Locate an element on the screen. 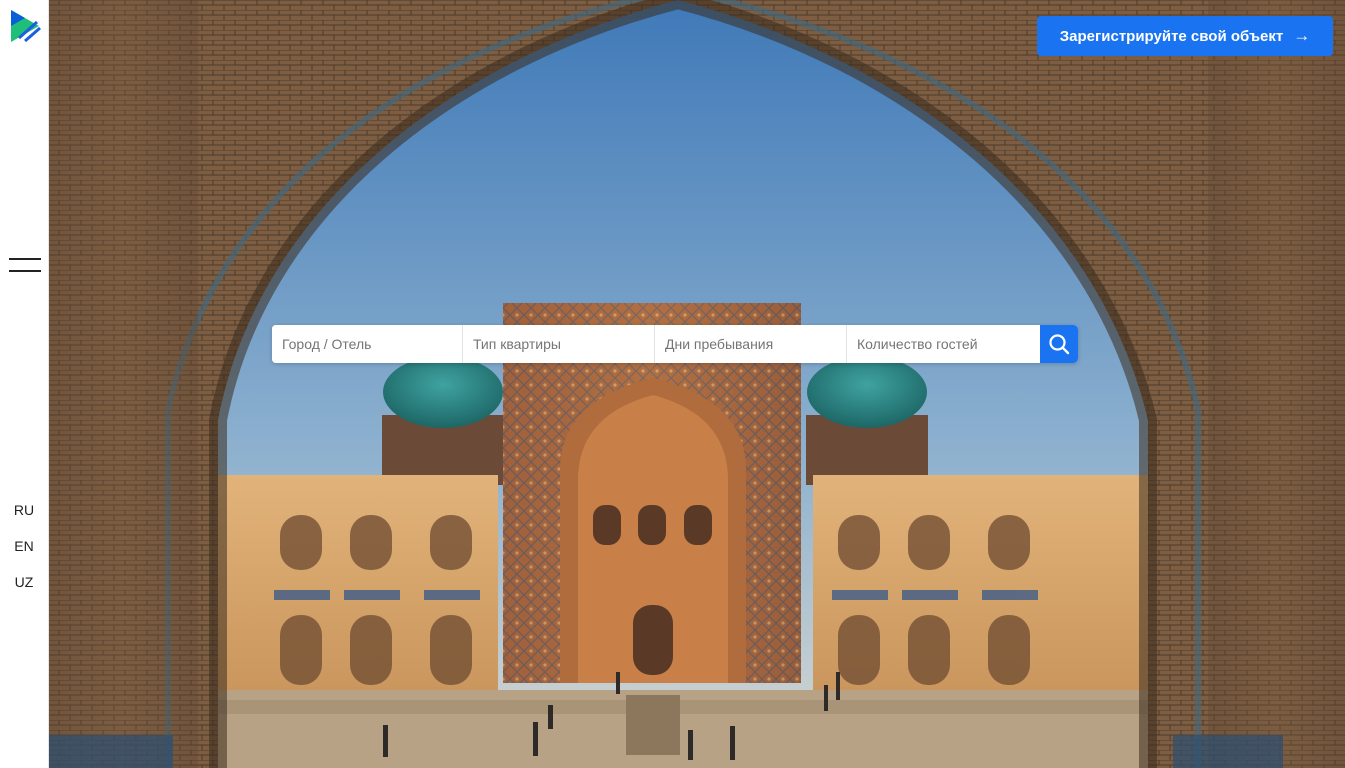 Image resolution: width=1345 pixels, height=768 pixels. arrow-right-icon: → is located at coordinates (1302, 35).